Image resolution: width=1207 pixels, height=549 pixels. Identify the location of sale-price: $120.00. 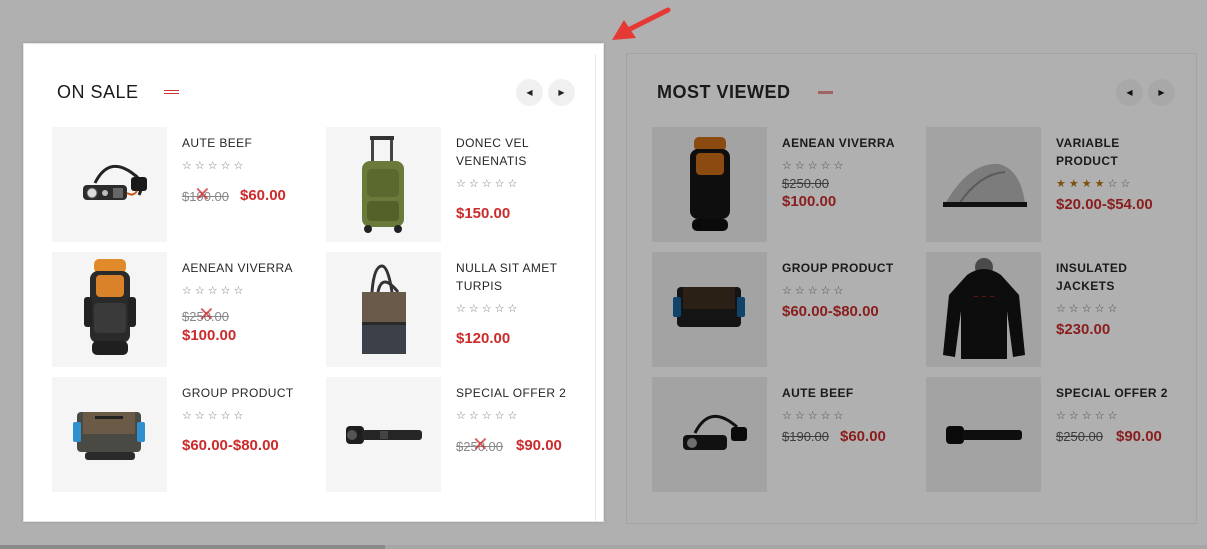
(483, 338).